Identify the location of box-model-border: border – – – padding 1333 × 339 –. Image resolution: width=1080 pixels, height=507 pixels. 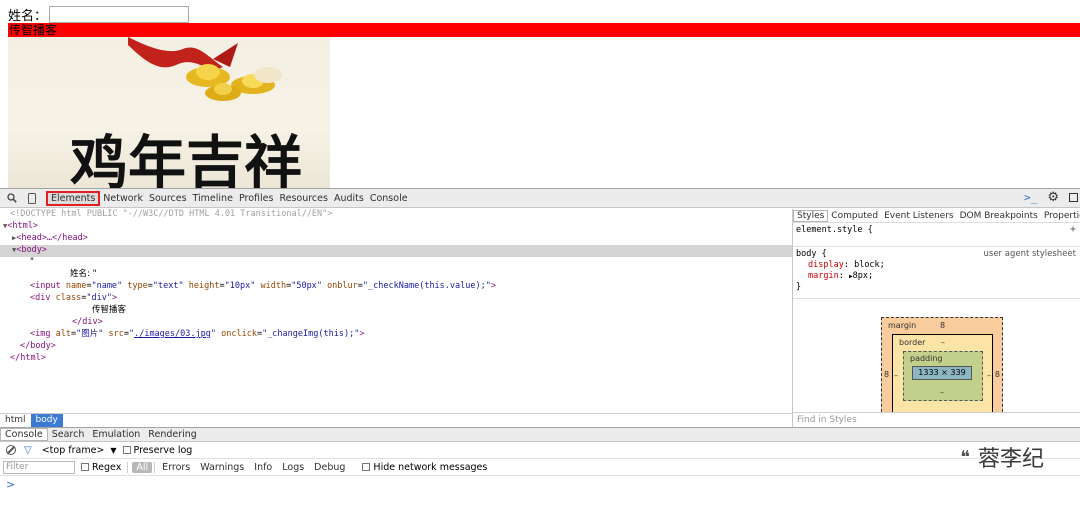
(942, 374).